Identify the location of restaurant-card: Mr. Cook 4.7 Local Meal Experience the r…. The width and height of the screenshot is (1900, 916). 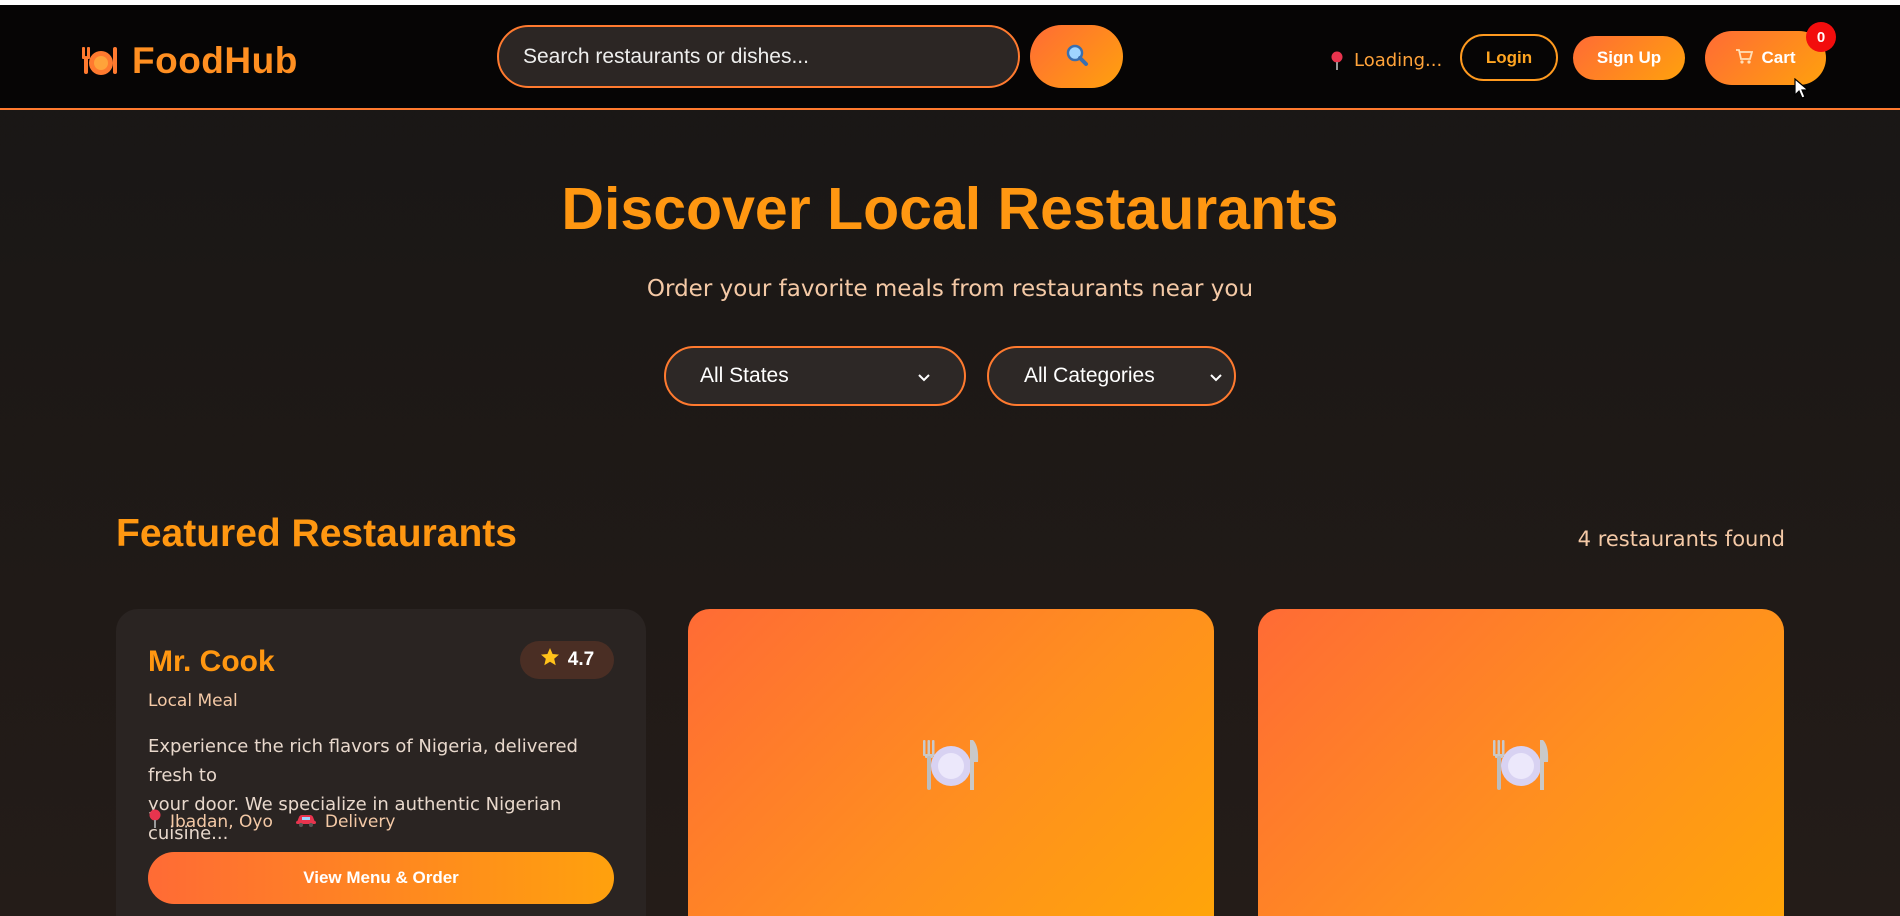
(381, 762).